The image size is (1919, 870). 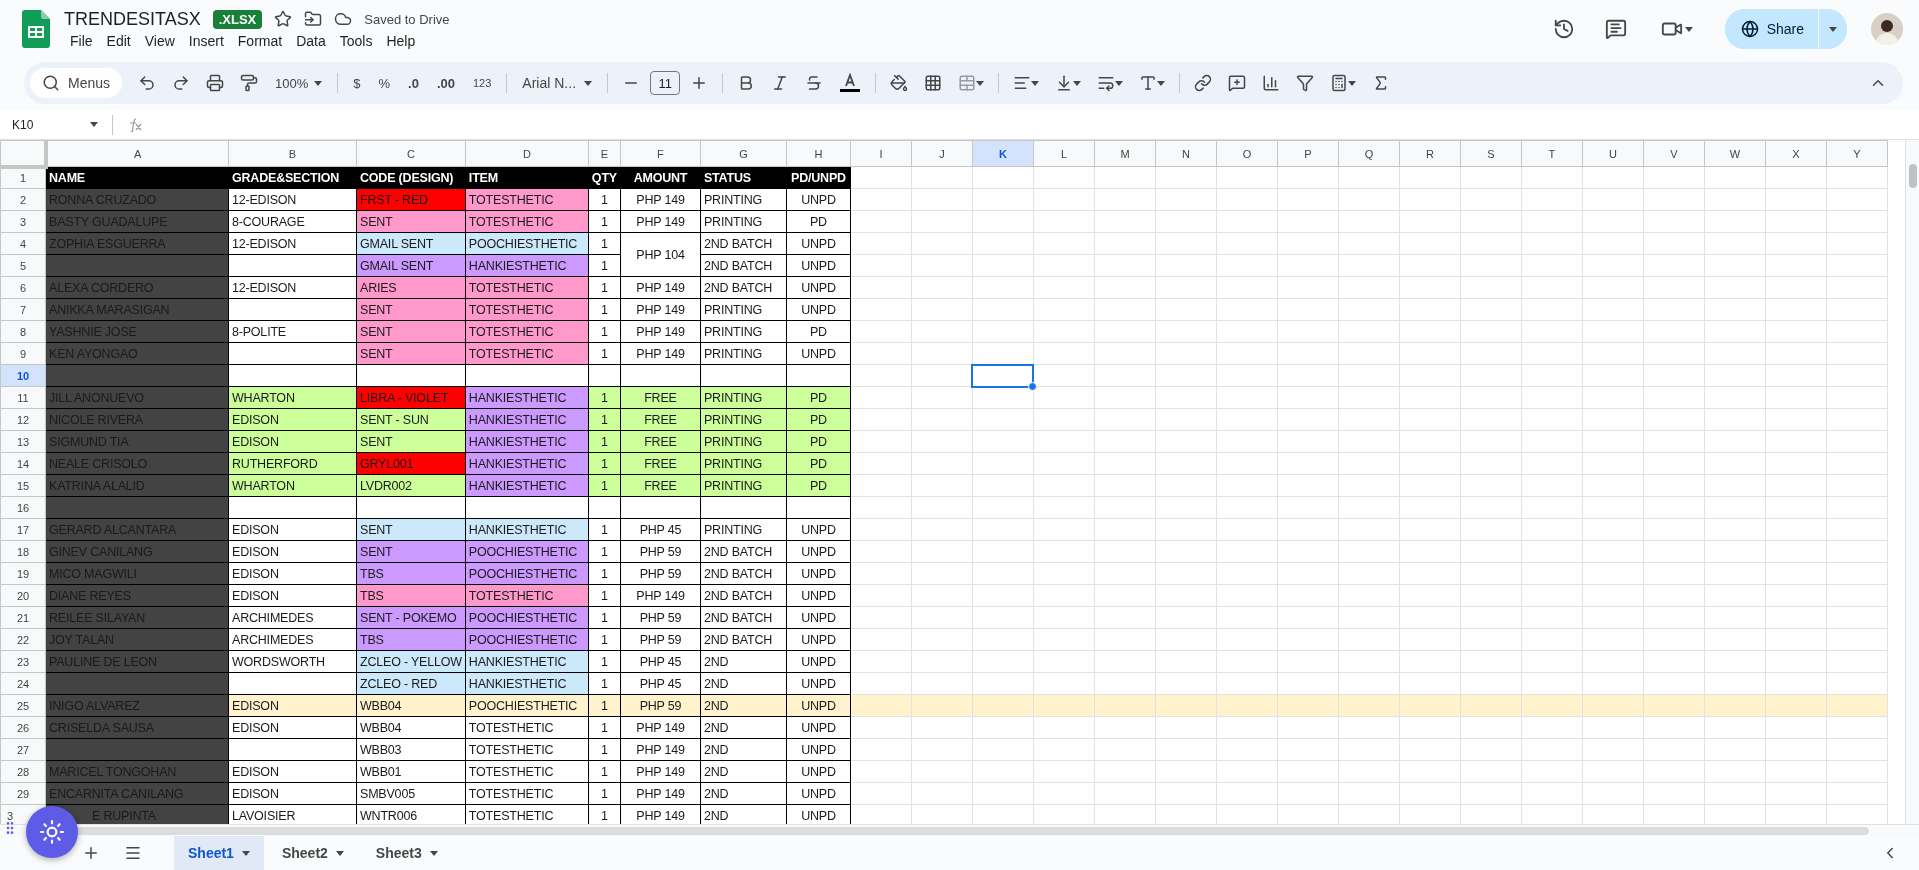 What do you see at coordinates (81, 40) in the screenshot?
I see `menu-item: File` at bounding box center [81, 40].